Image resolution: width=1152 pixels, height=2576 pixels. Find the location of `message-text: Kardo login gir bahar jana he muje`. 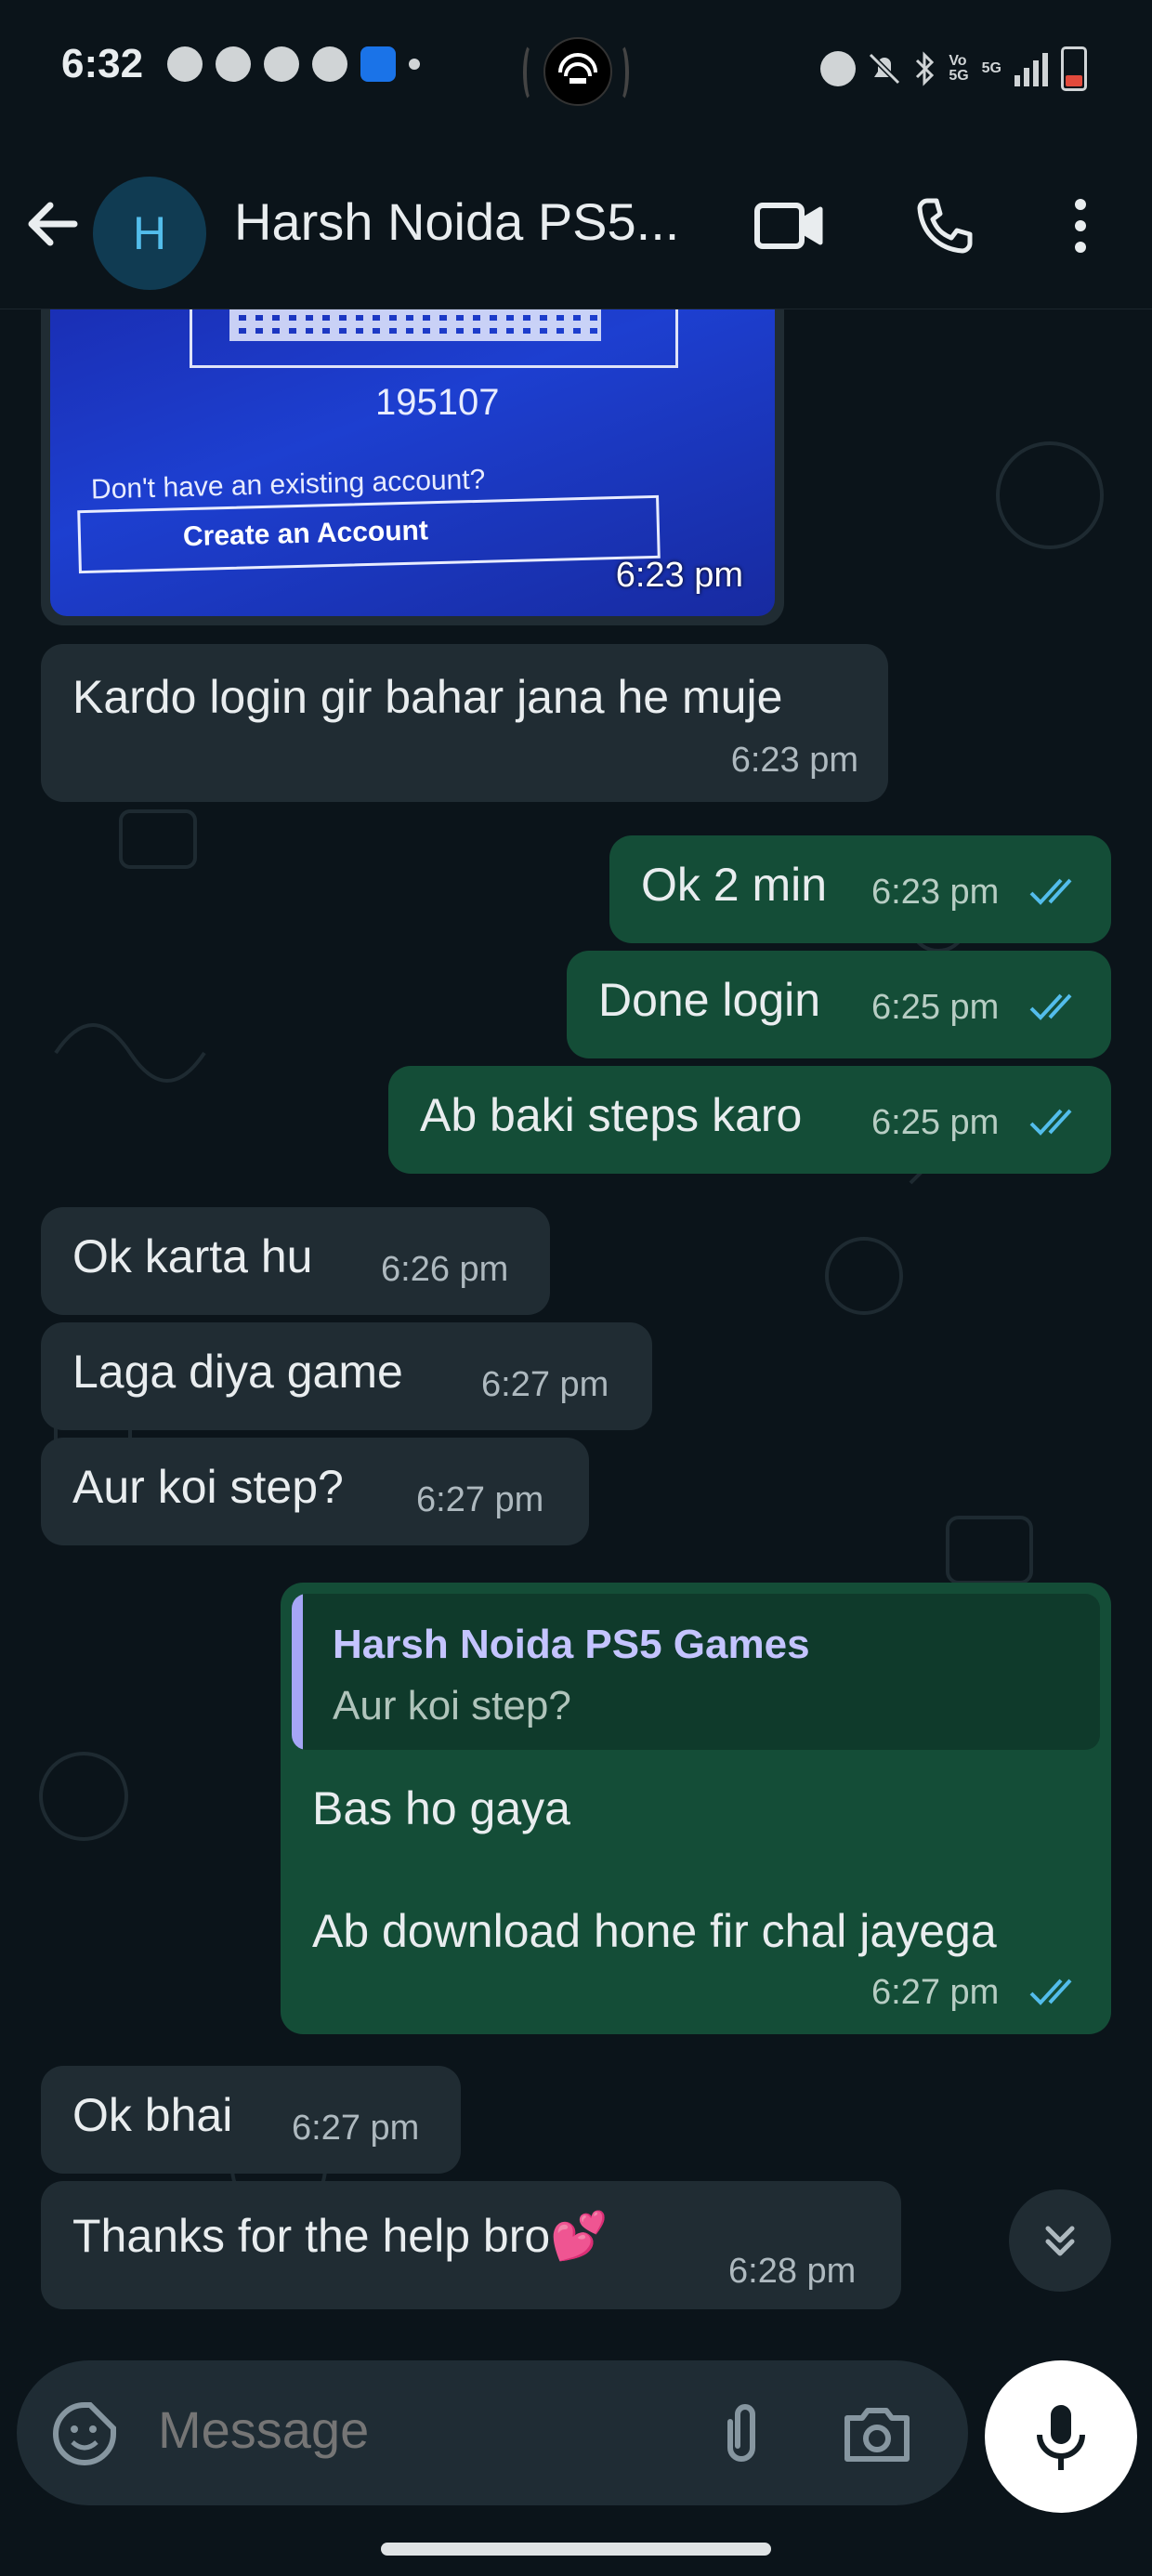

message-text: Kardo login gir bahar jana he muje is located at coordinates (427, 697).